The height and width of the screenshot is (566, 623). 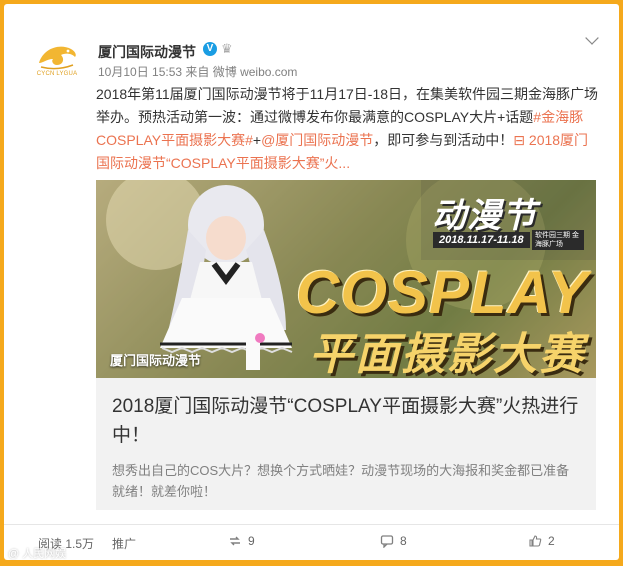 What do you see at coordinates (210, 49) in the screenshot?
I see `verified-icon: V` at bounding box center [210, 49].